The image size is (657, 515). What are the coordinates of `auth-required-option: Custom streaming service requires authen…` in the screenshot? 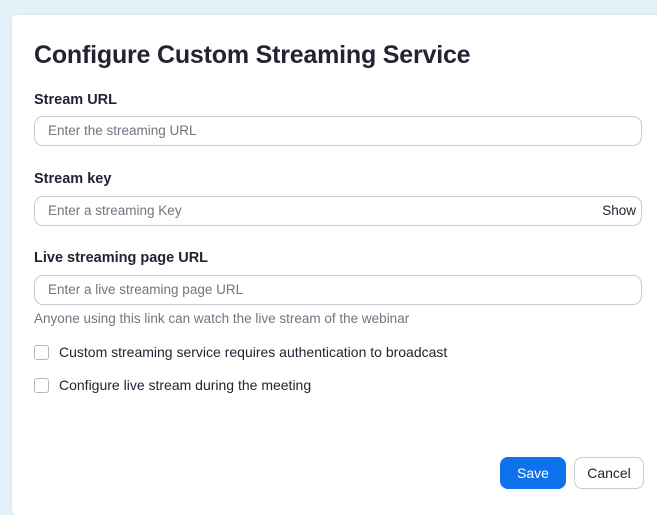 It's located at (240, 352).